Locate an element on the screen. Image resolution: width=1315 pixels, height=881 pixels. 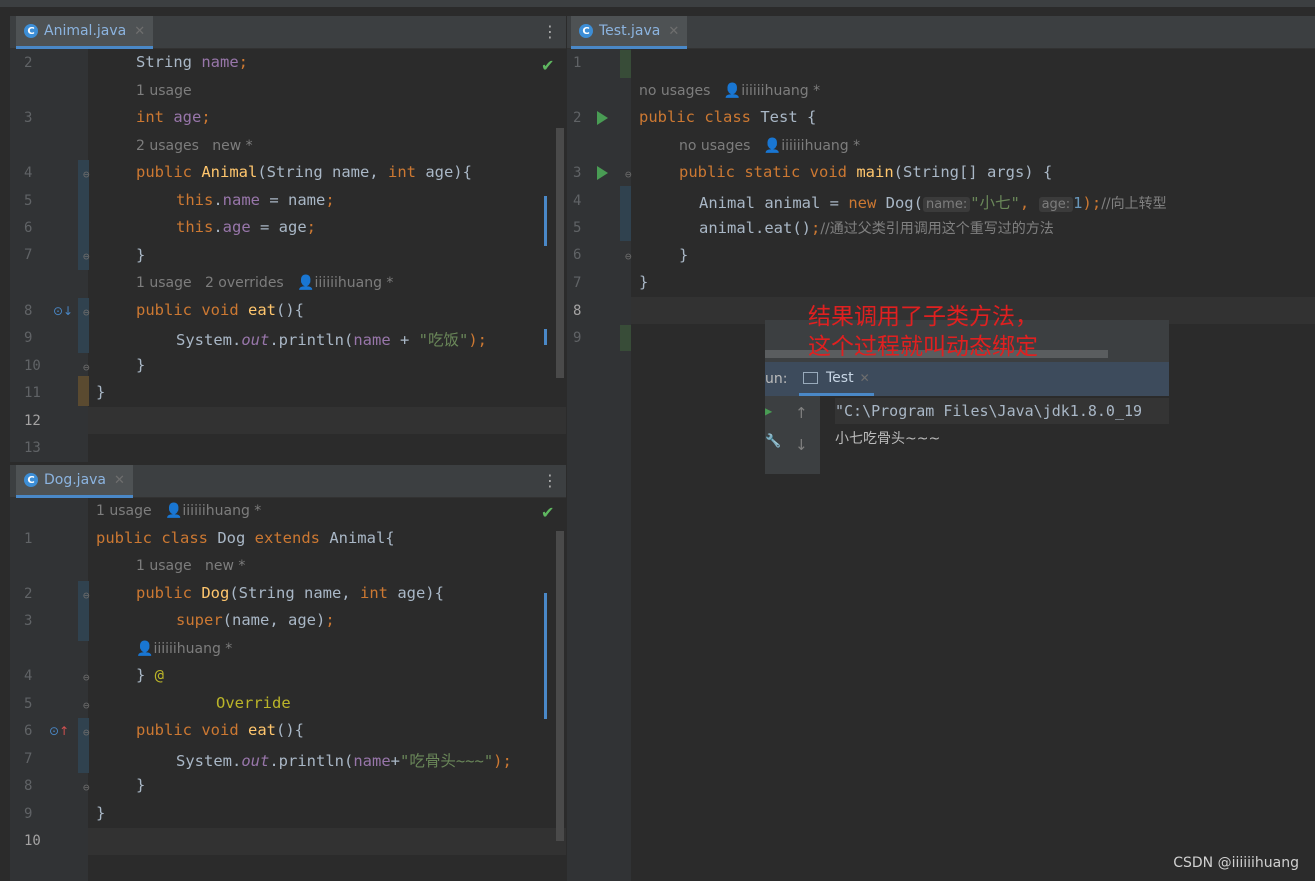
run-tab-test: Test ✕ is located at coordinates (836, 379).